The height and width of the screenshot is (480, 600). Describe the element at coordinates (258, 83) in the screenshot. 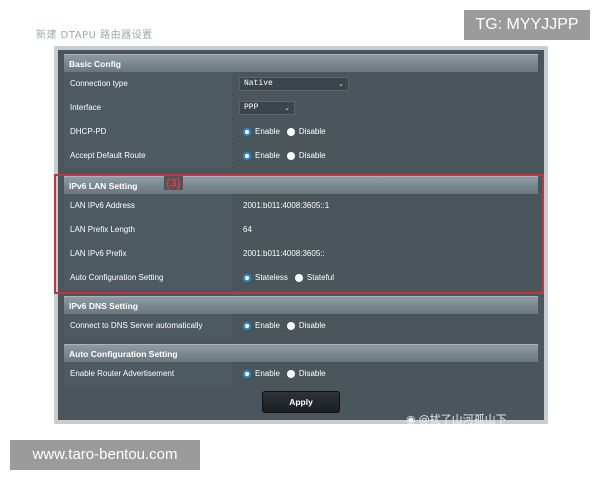

I see `connection-type-value: Native` at that location.